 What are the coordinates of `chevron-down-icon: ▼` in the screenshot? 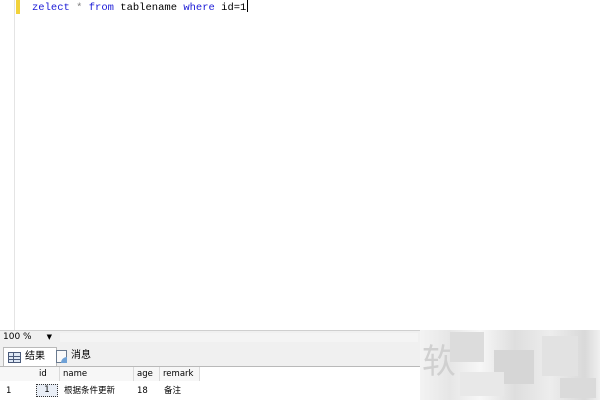 It's located at (49, 337).